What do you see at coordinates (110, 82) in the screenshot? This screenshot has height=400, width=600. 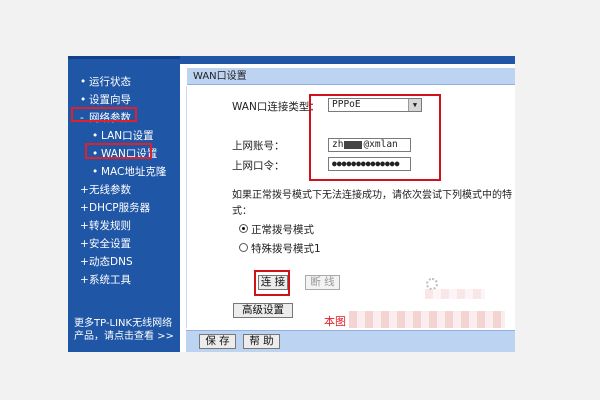 I see `sidebar-item-label: 运行状态` at bounding box center [110, 82].